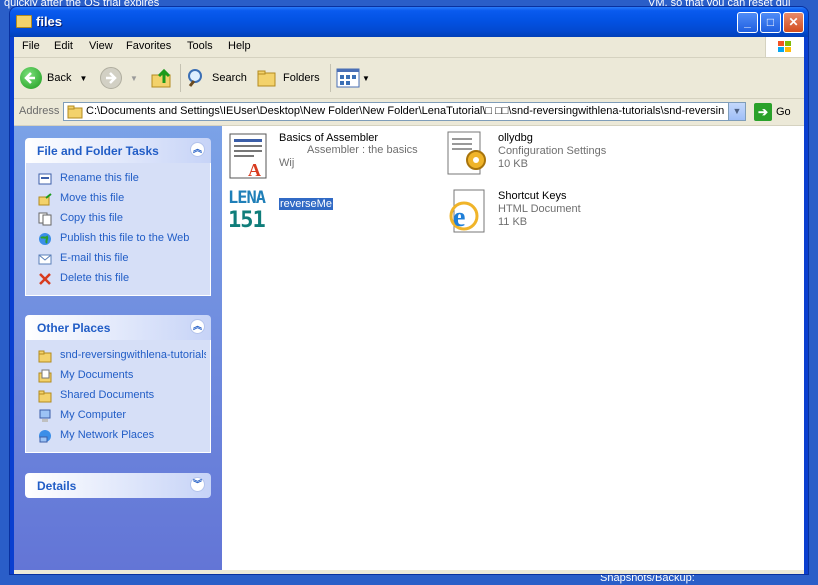 The width and height of the screenshot is (818, 585). I want to click on file-item-selected: LENA 151 reverseMe, so click(327, 213).